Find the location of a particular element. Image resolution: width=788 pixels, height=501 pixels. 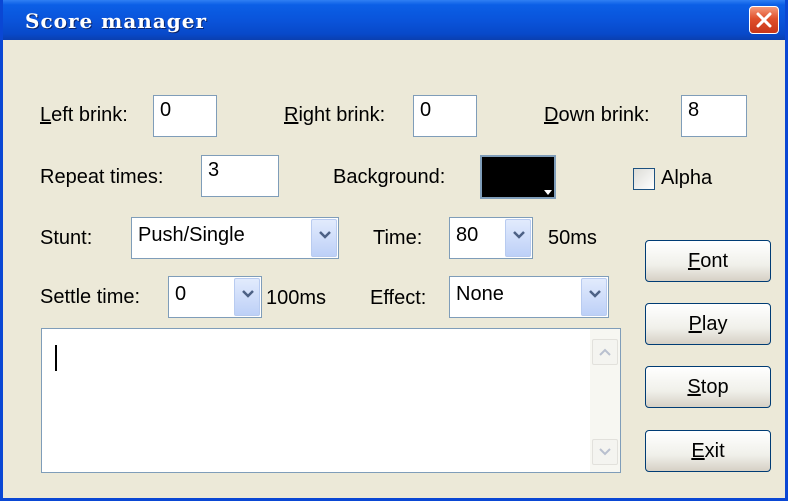

font-button: Font is located at coordinates (708, 261).